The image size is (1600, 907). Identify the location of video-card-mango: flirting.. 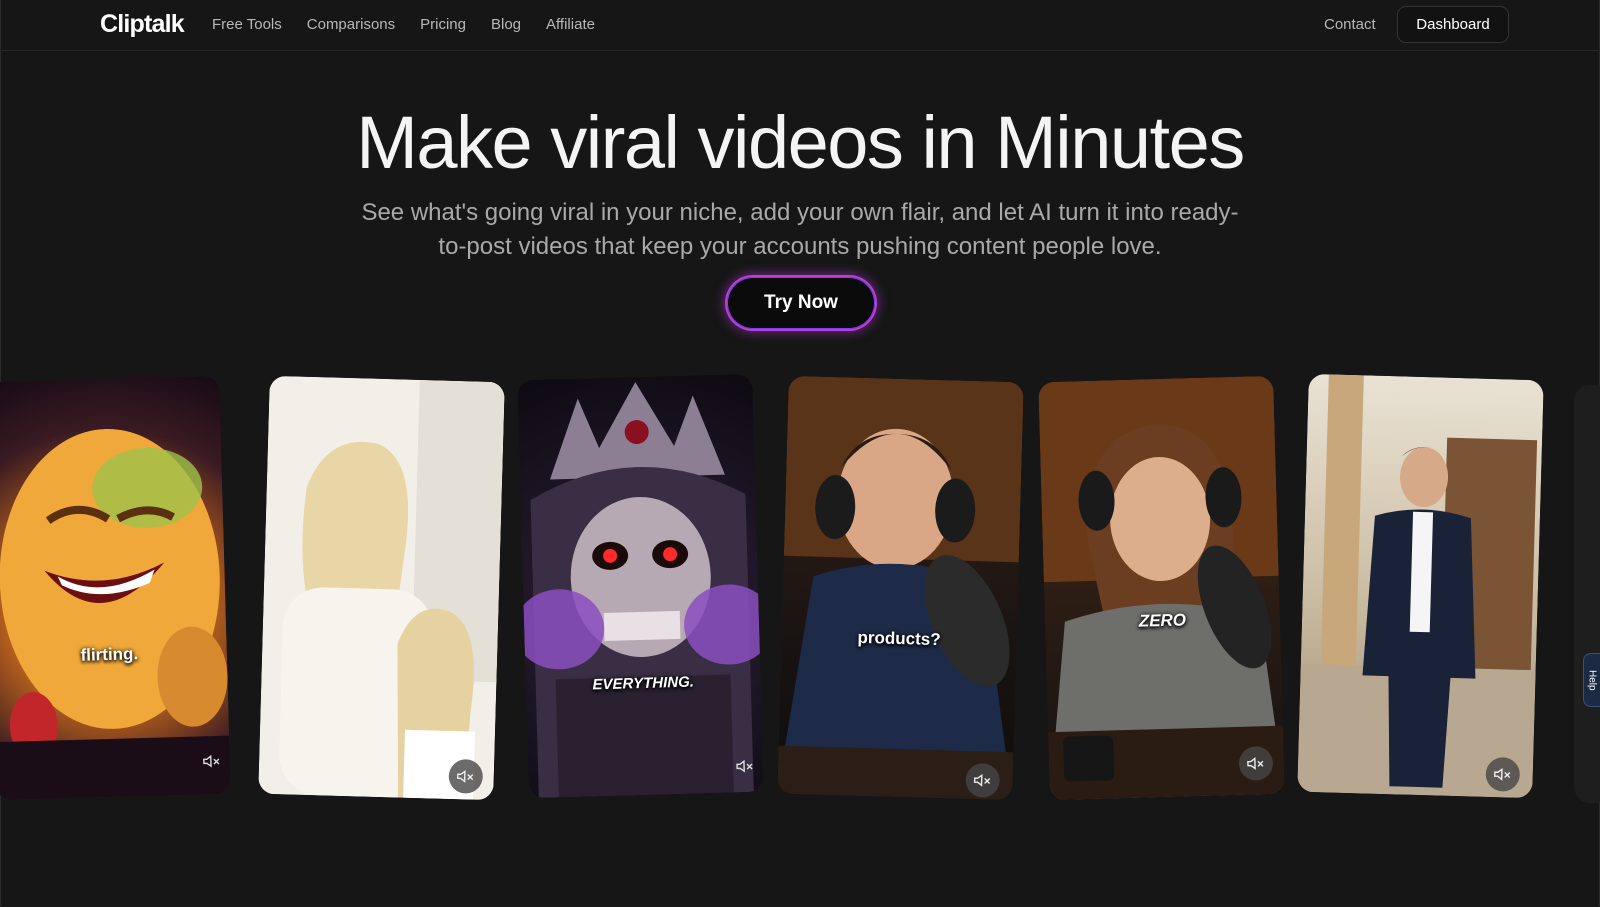
(115, 588).